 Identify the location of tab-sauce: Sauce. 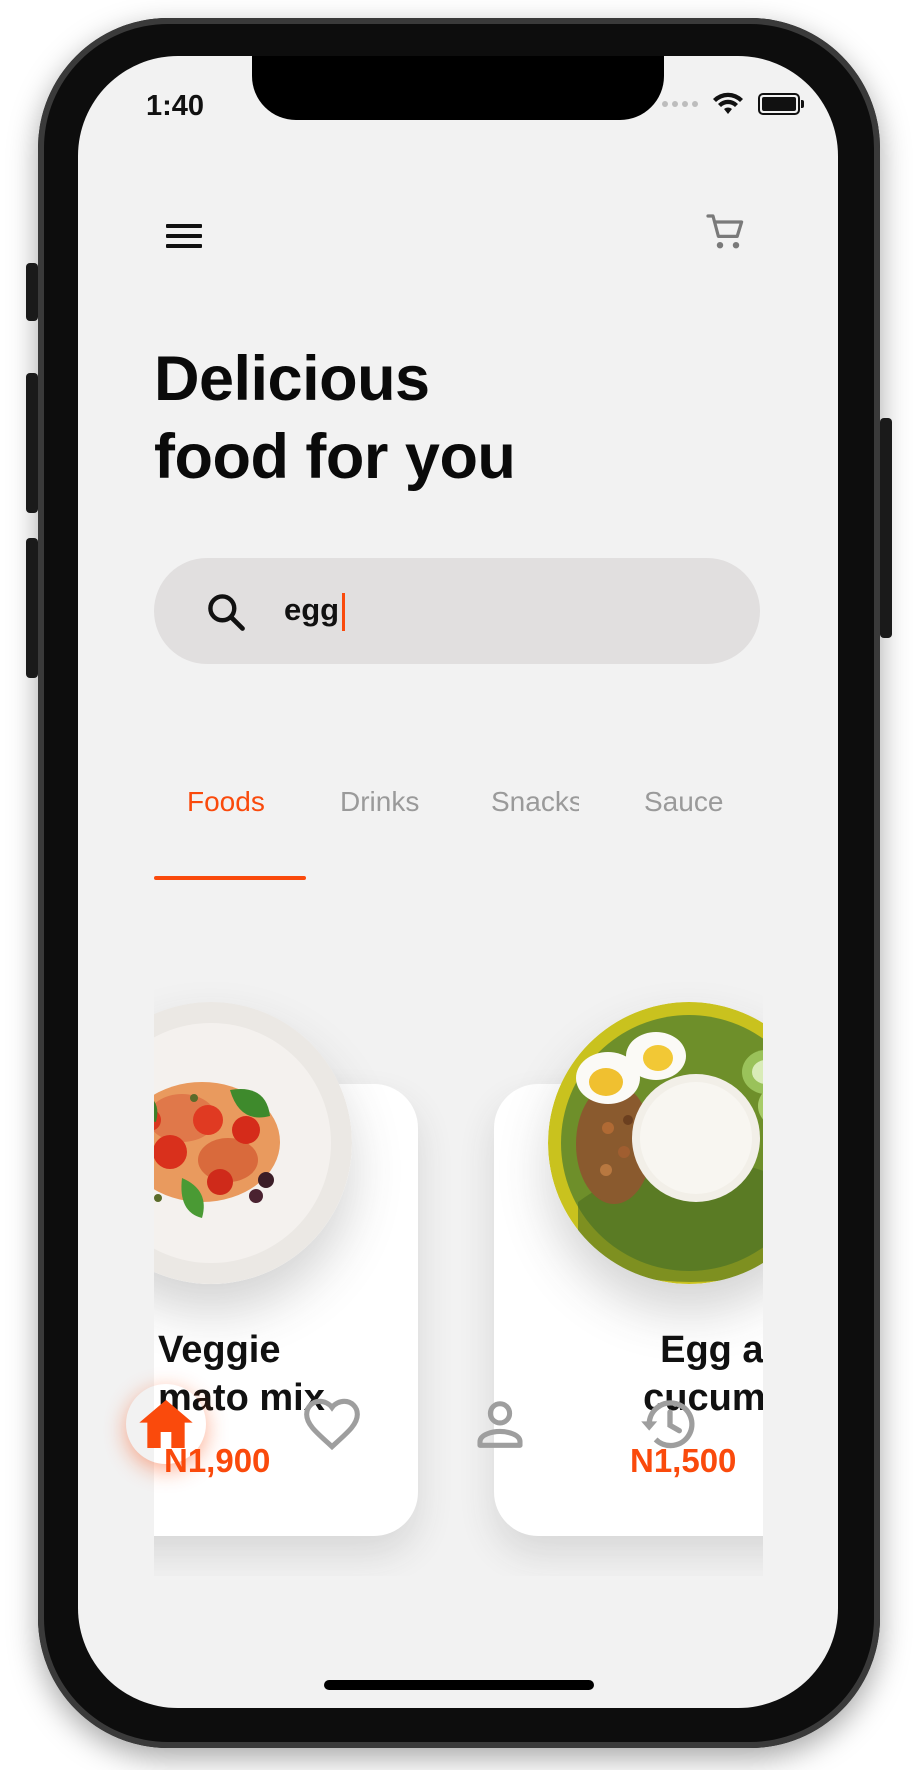
(683, 802).